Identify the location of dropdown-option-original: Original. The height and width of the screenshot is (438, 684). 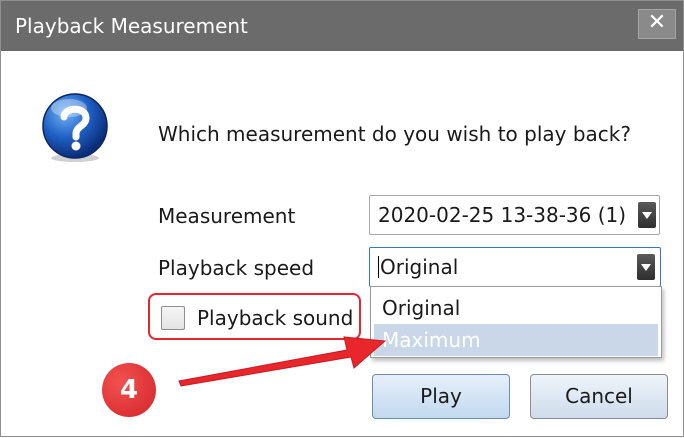
(516, 308).